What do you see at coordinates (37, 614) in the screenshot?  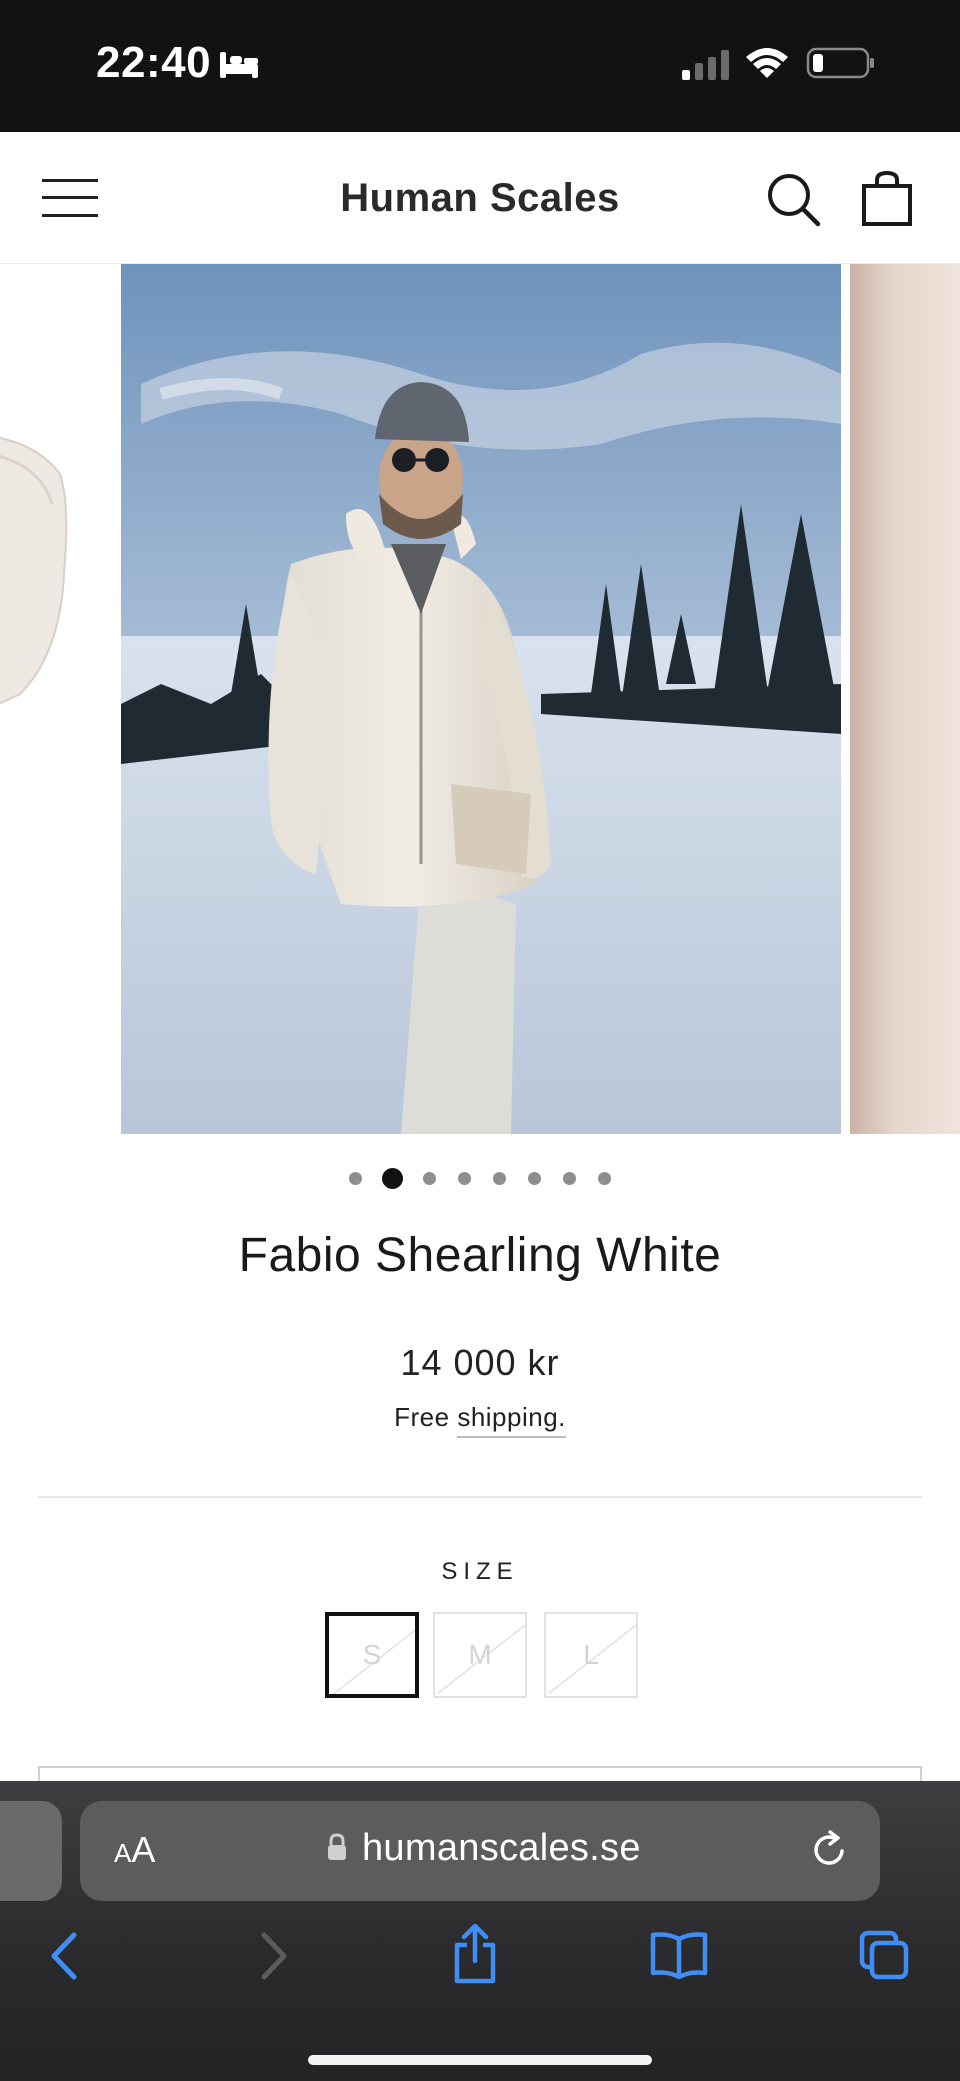 I see `previous-slide-image` at bounding box center [37, 614].